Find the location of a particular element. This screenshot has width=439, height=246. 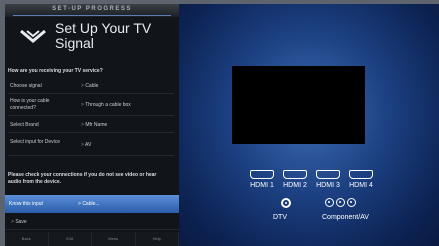

menu-row-value: Through a cable box is located at coordinates (106, 105).